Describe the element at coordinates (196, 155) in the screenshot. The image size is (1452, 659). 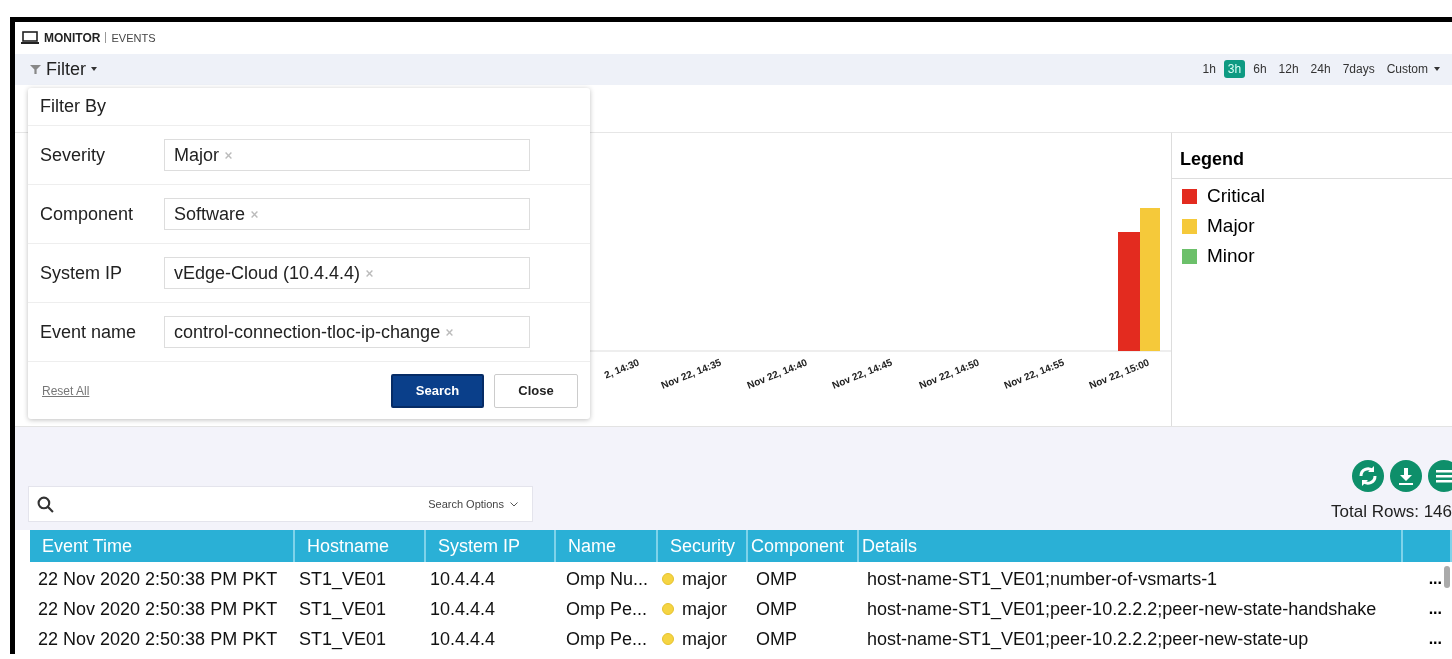
I see `selected-tag: Major` at that location.